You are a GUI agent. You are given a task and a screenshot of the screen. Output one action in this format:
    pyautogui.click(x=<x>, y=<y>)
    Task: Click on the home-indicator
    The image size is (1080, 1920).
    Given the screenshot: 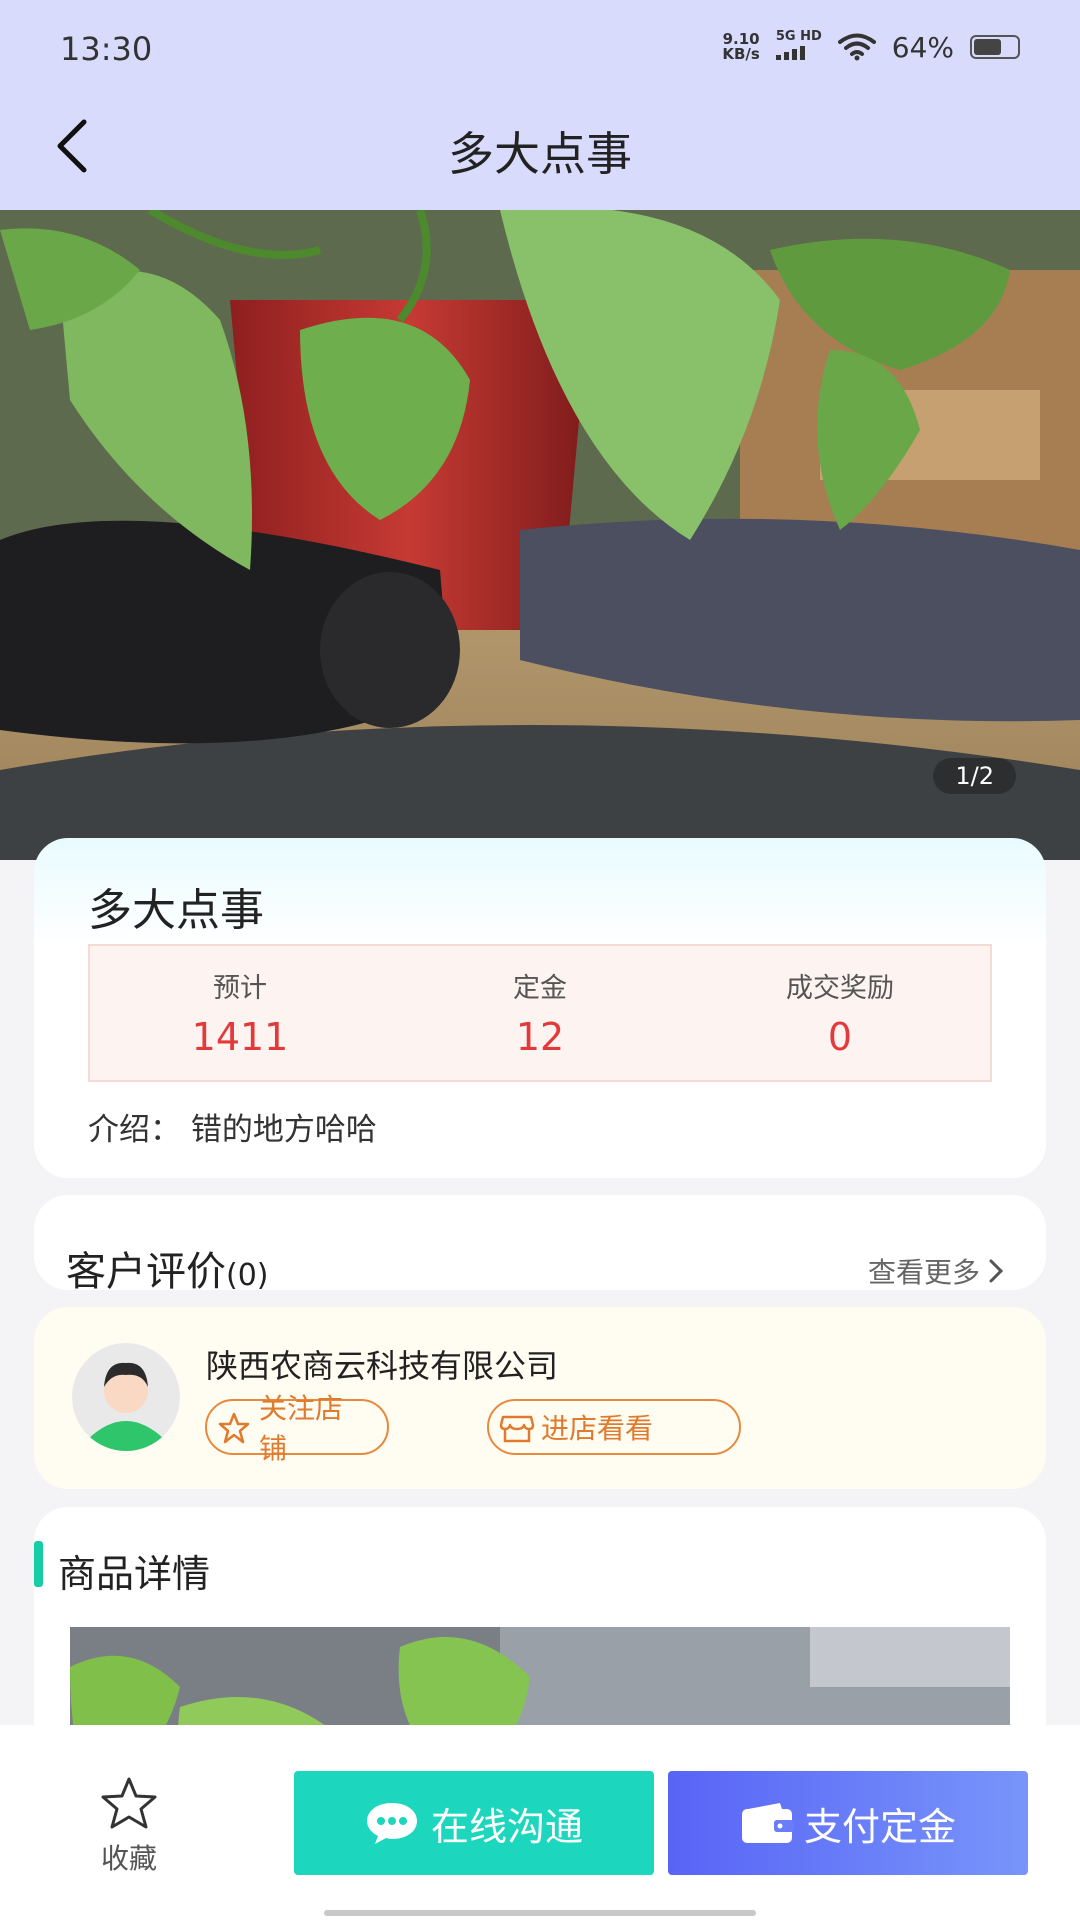 What is the action you would take?
    pyautogui.click(x=540, y=1913)
    